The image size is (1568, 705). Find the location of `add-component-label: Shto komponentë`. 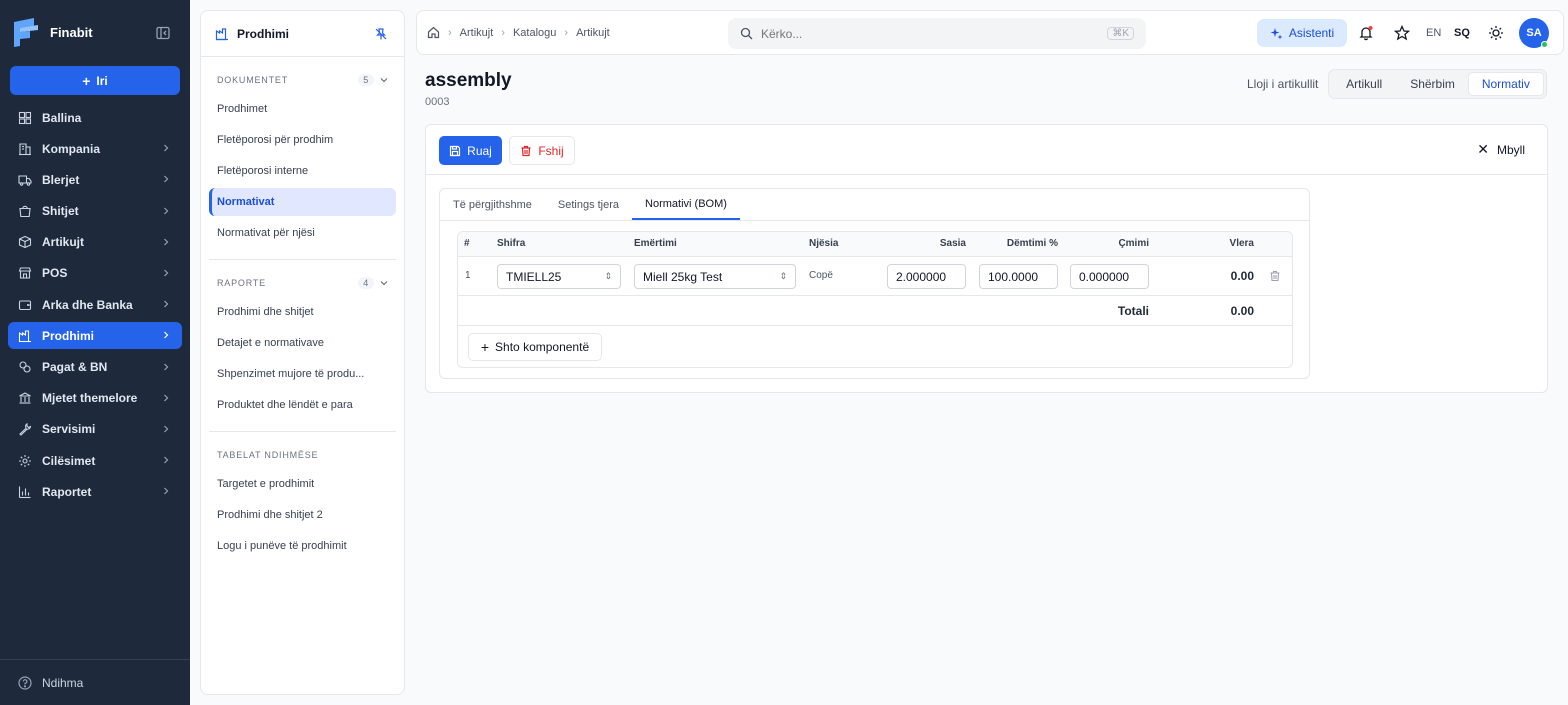

add-component-label: Shto komponentë is located at coordinates (542, 347).